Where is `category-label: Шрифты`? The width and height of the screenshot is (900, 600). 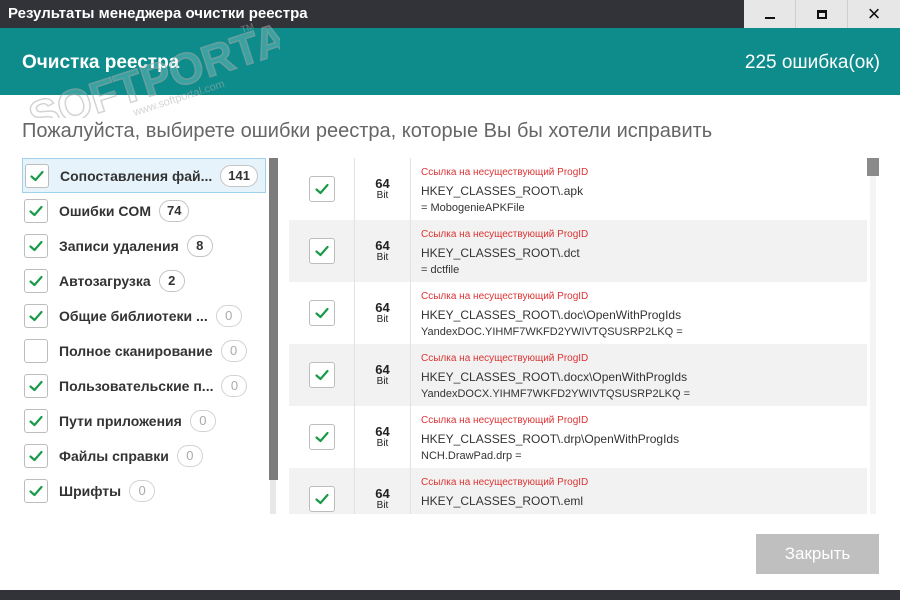
category-label: Шрифты is located at coordinates (90, 490).